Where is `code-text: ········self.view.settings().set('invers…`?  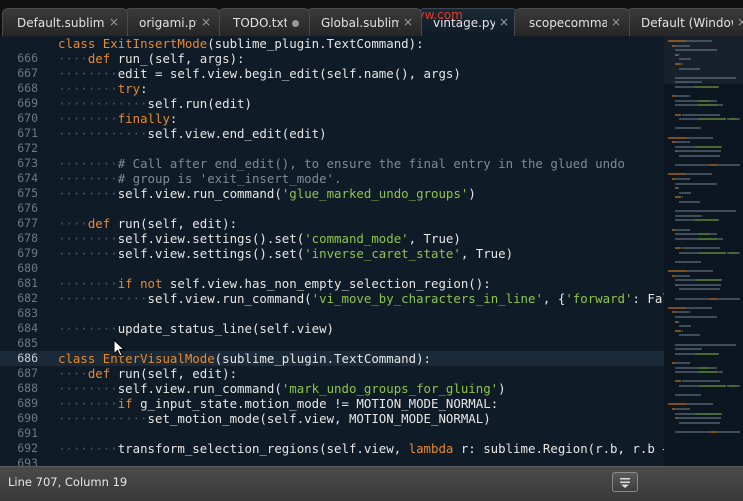 code-text: ········self.view.settings().set('invers… is located at coordinates (285, 253).